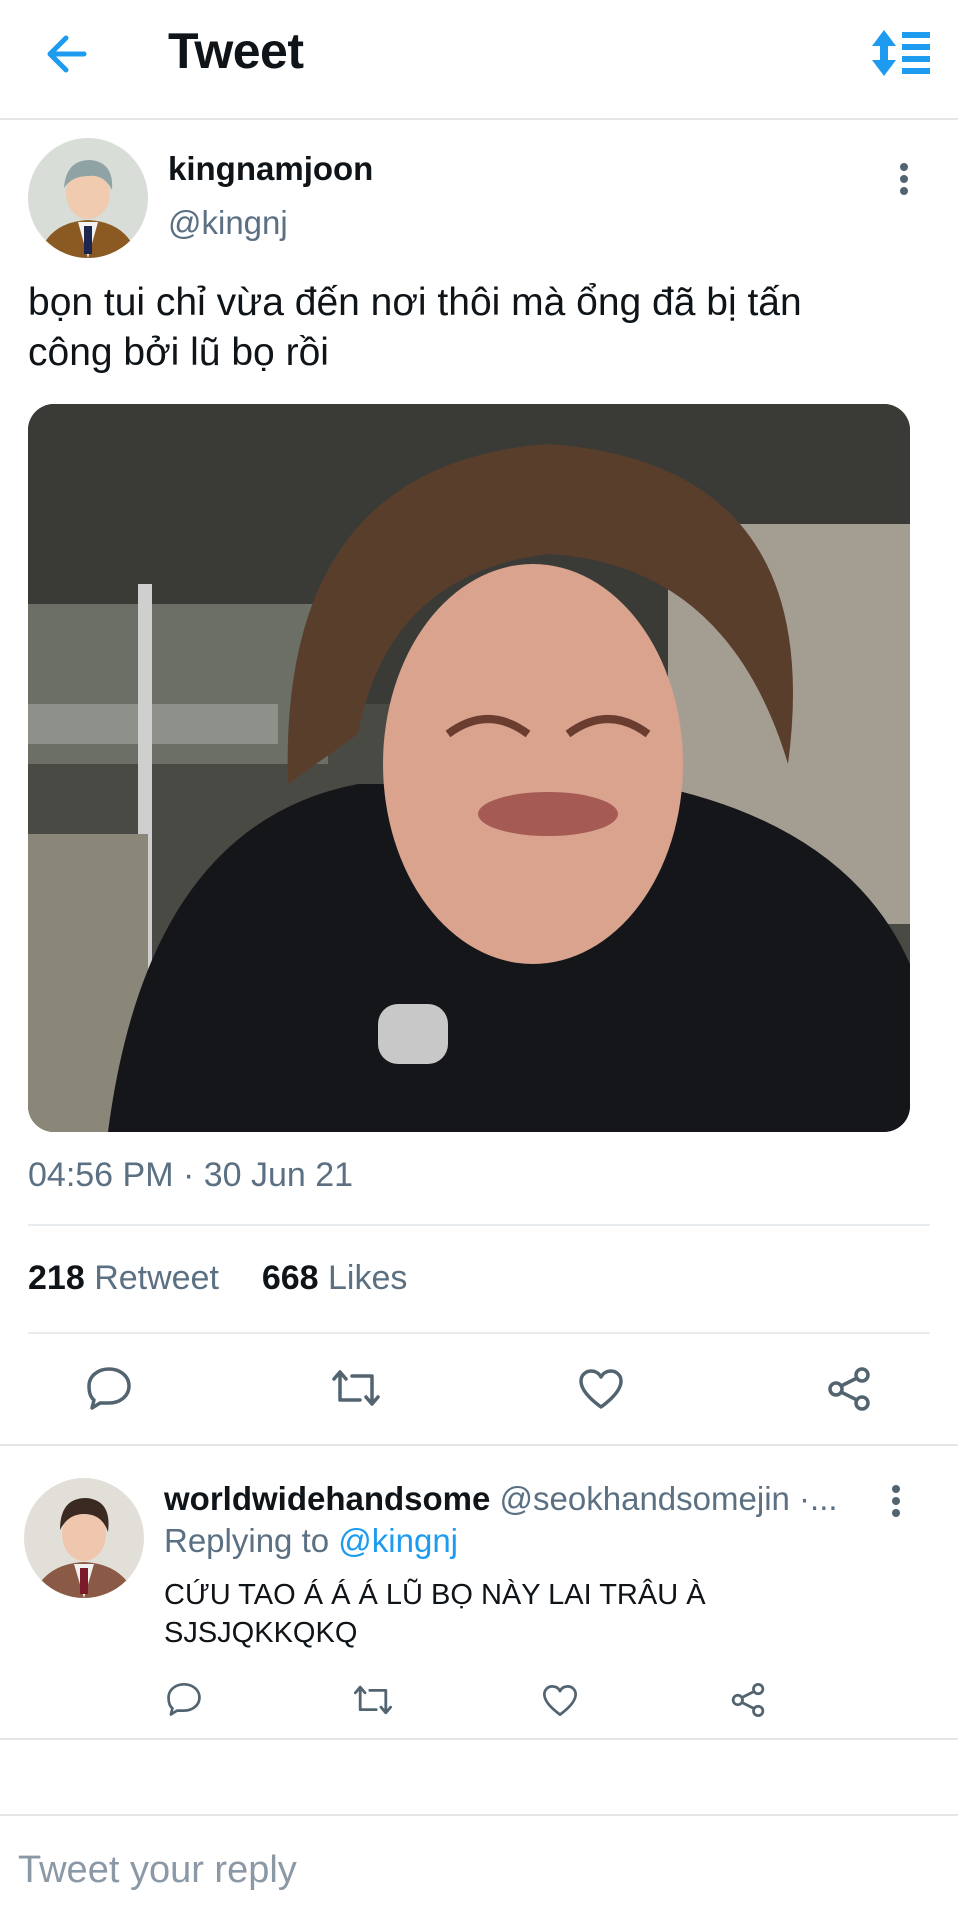 Image resolution: width=958 pixels, height=1920 pixels. Describe the element at coordinates (373, 1700) in the screenshot. I see `reply-retweet-icon` at that location.